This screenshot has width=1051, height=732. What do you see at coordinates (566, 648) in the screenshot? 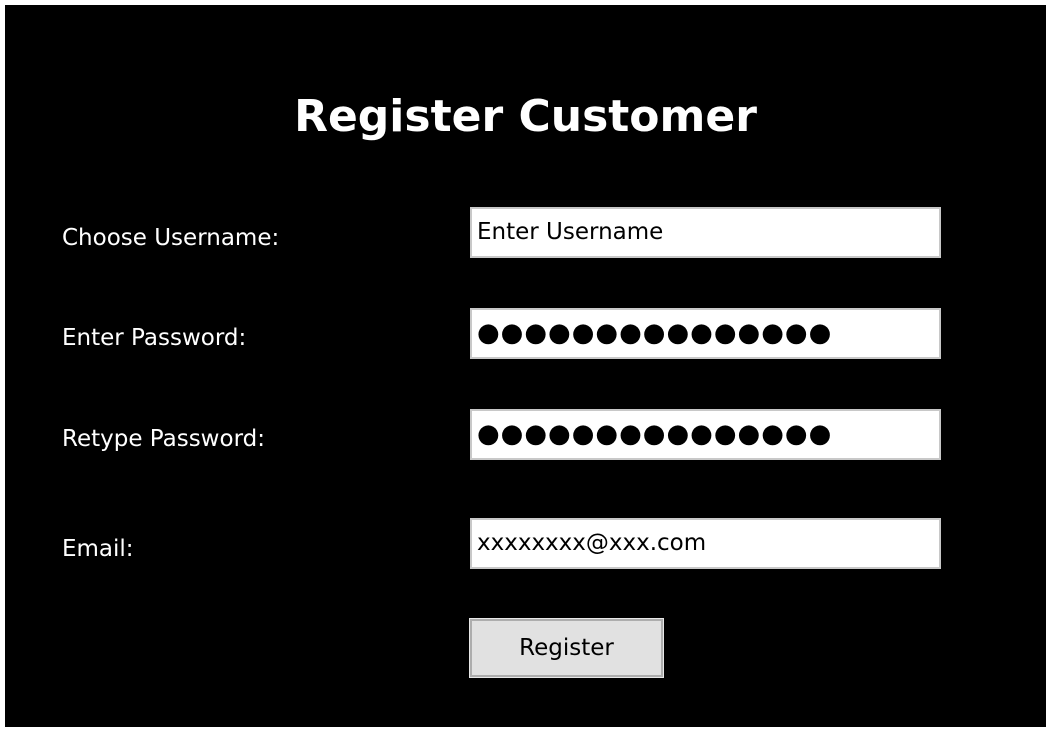
I see `register-button: Register` at bounding box center [566, 648].